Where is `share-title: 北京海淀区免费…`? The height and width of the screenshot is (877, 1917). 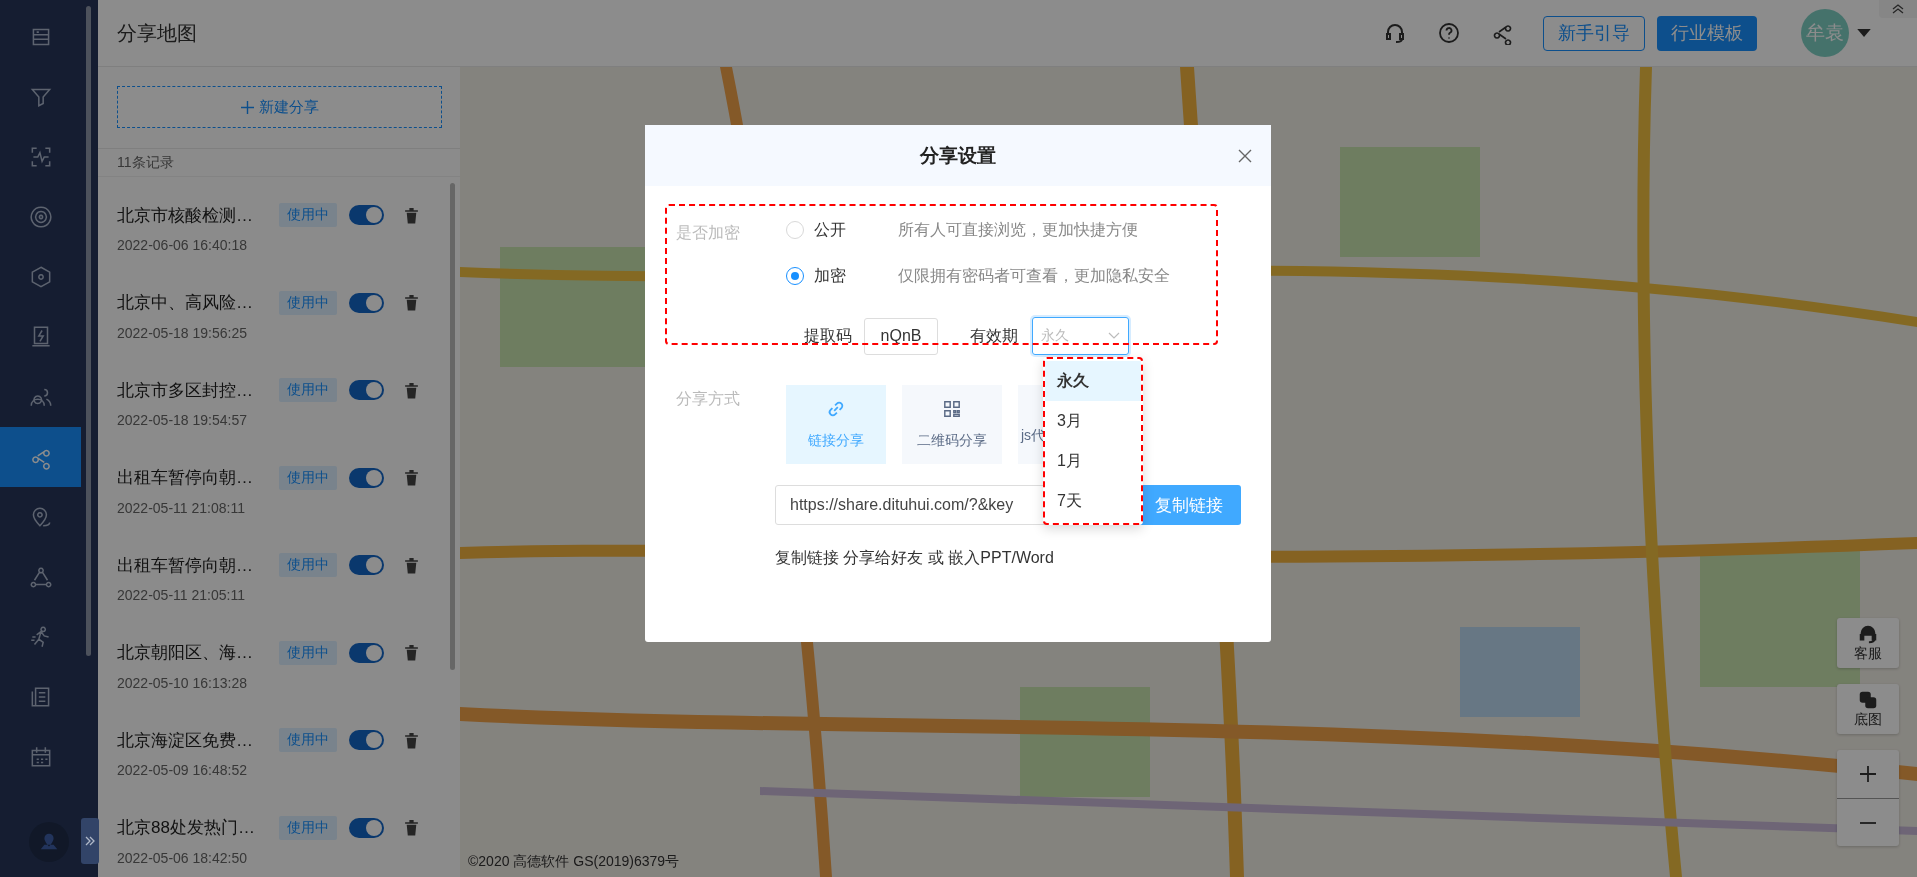 share-title: 北京海淀区免费… is located at coordinates (192, 740).